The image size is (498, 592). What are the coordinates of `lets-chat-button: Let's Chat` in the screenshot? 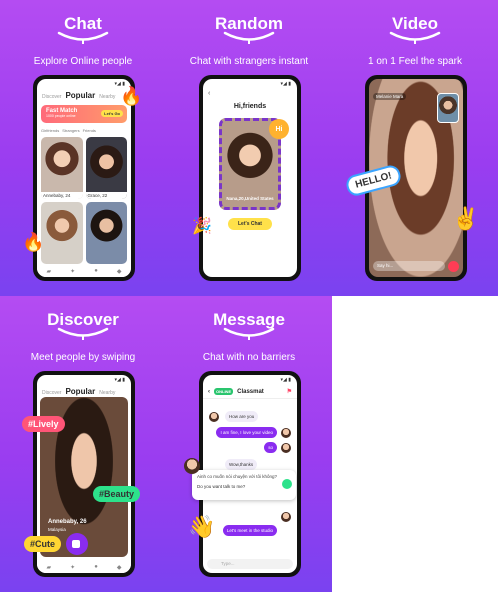 It's located at (250, 224).